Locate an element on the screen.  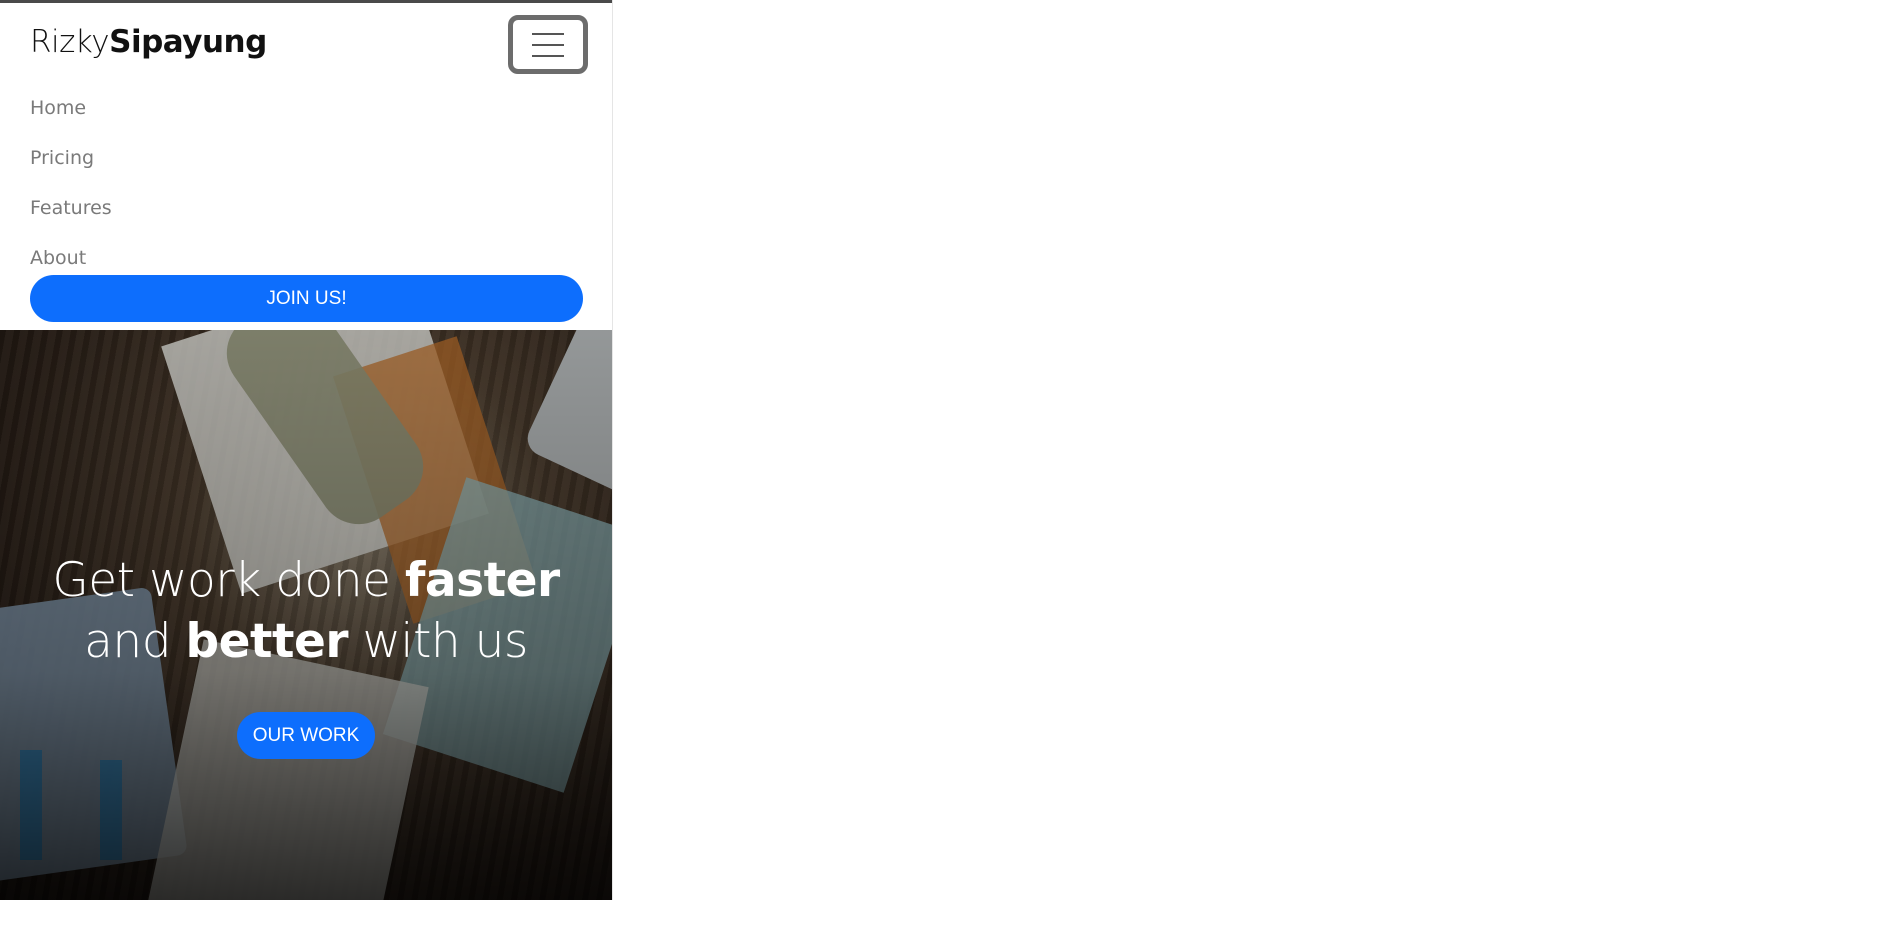
join-us-button: JOIN US! is located at coordinates (306, 298).